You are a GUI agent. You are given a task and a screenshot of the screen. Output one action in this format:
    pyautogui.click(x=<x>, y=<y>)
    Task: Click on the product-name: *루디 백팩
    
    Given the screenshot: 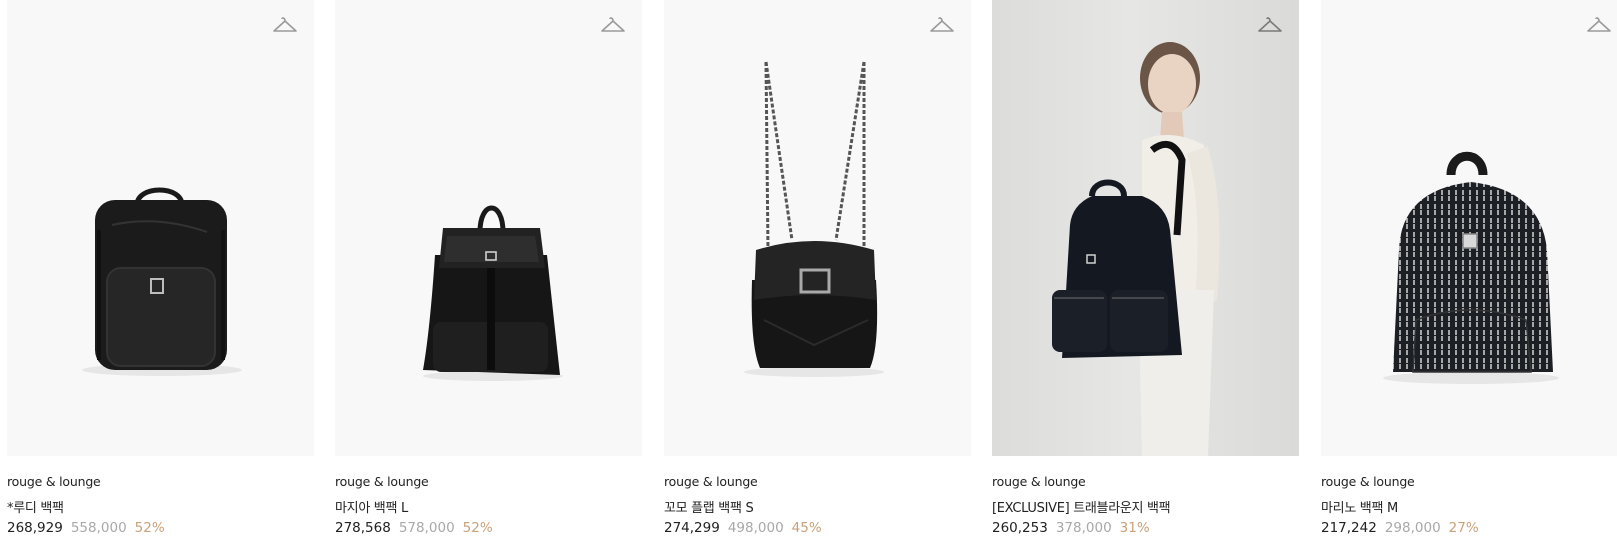 What is the action you would take?
    pyautogui.click(x=35, y=506)
    